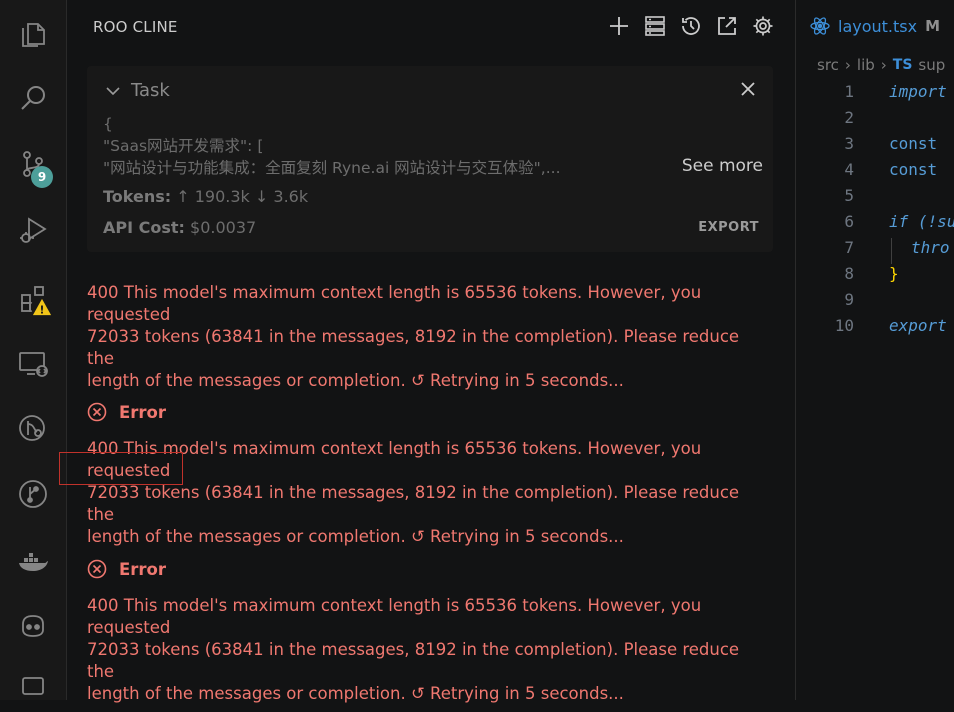 Image resolution: width=954 pixels, height=712 pixels. Describe the element at coordinates (918, 91) in the screenshot. I see `code-text: import` at that location.